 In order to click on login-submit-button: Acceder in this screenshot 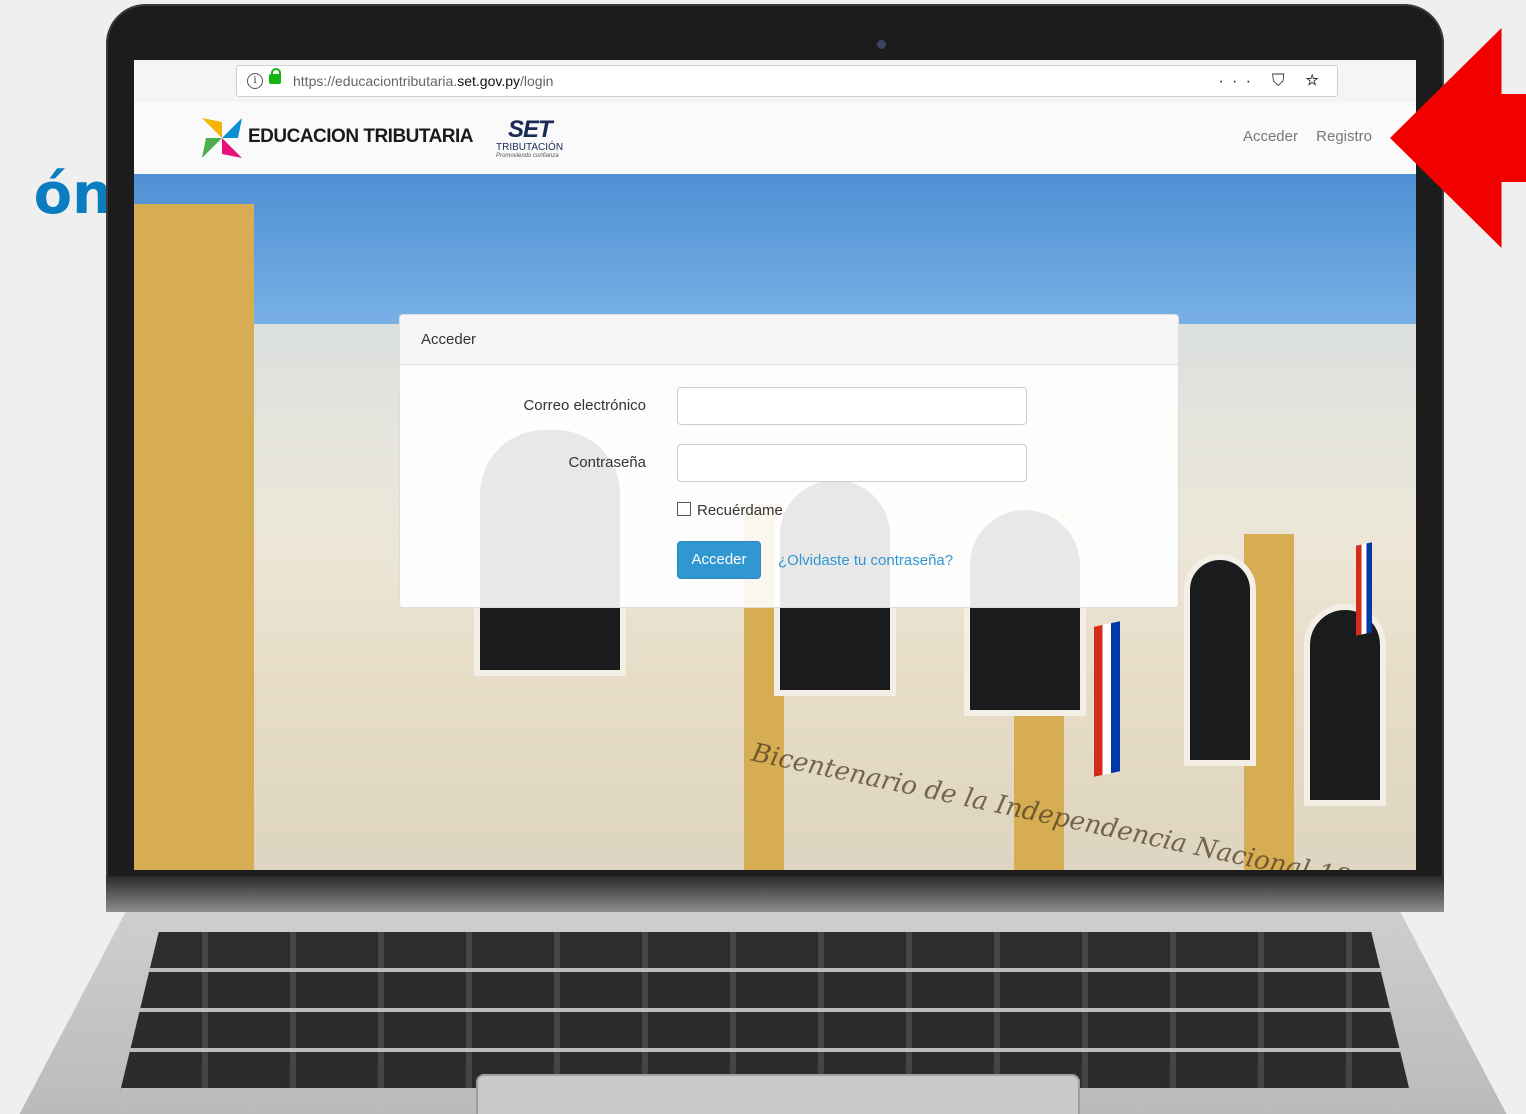, I will do `click(719, 560)`.